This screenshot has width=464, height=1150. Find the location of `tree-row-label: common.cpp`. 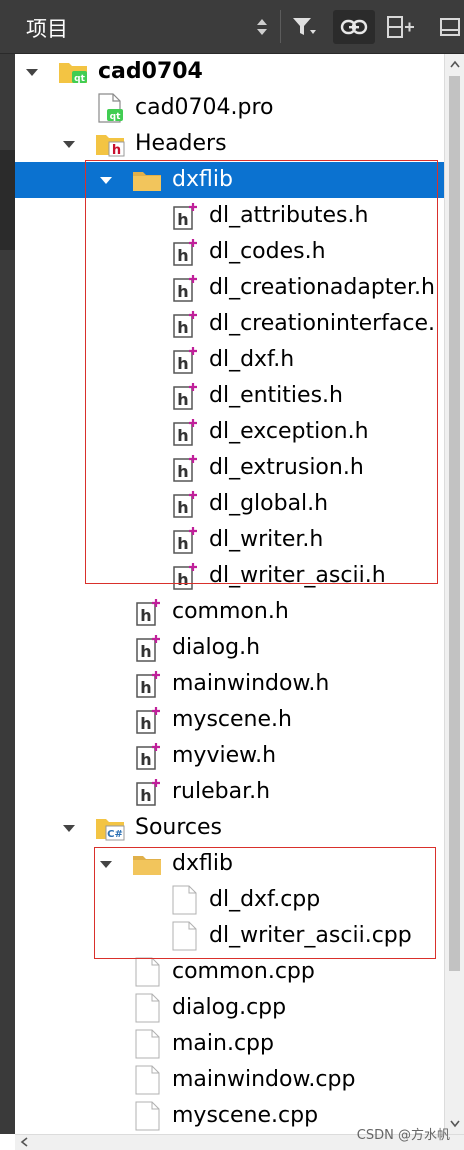

tree-row-label: common.cpp is located at coordinates (243, 971).